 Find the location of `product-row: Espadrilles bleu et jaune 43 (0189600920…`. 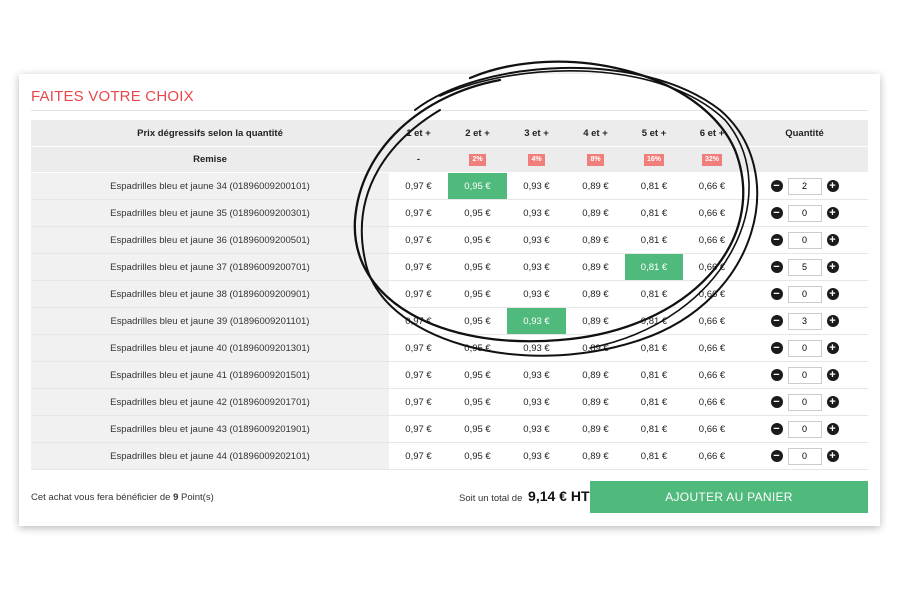

product-row: Espadrilles bleu et jaune 43 (0189600920… is located at coordinates (449, 429).